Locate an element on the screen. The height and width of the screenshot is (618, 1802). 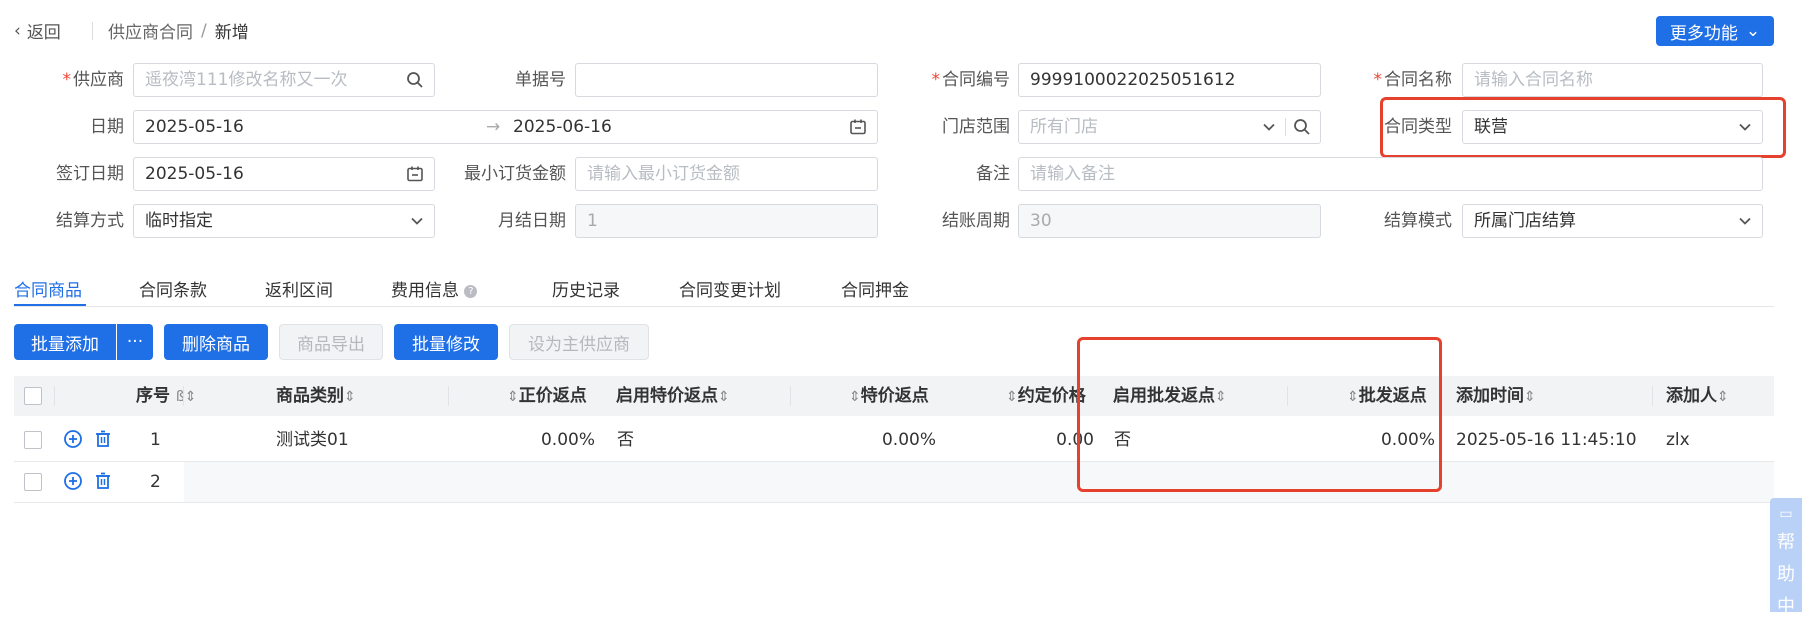
store-scope-placeholder: 所有门店 is located at coordinates (1064, 127).